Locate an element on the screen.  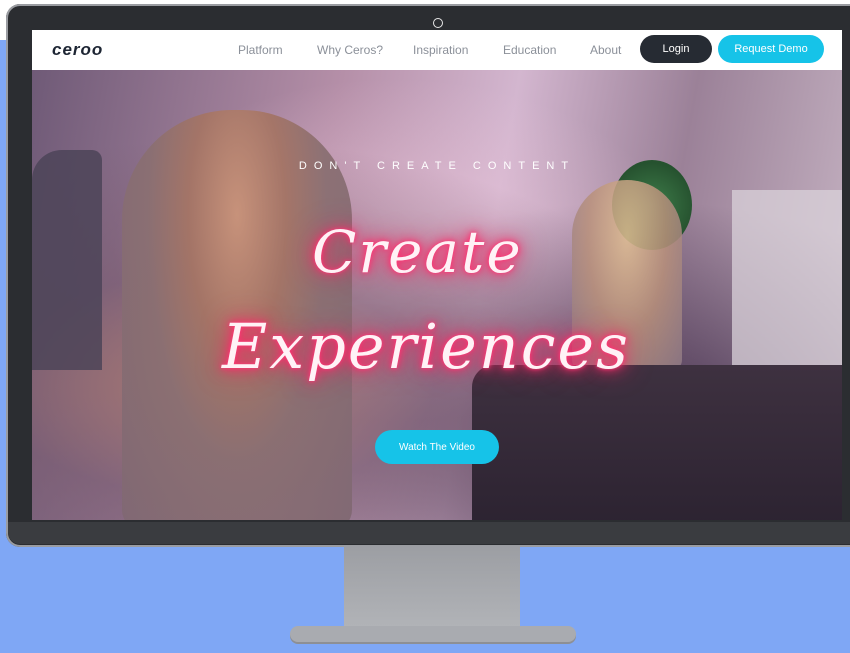
monitor-stand-neck is located at coordinates (432, 590).